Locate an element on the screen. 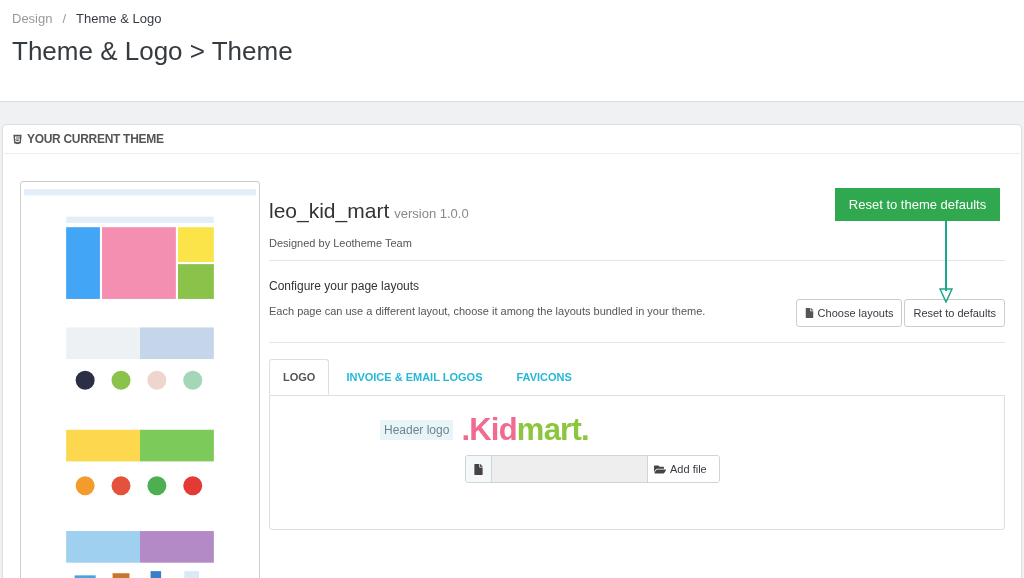 This screenshot has width=1024, height=578. choose-layouts-button: Choose layouts is located at coordinates (849, 313).